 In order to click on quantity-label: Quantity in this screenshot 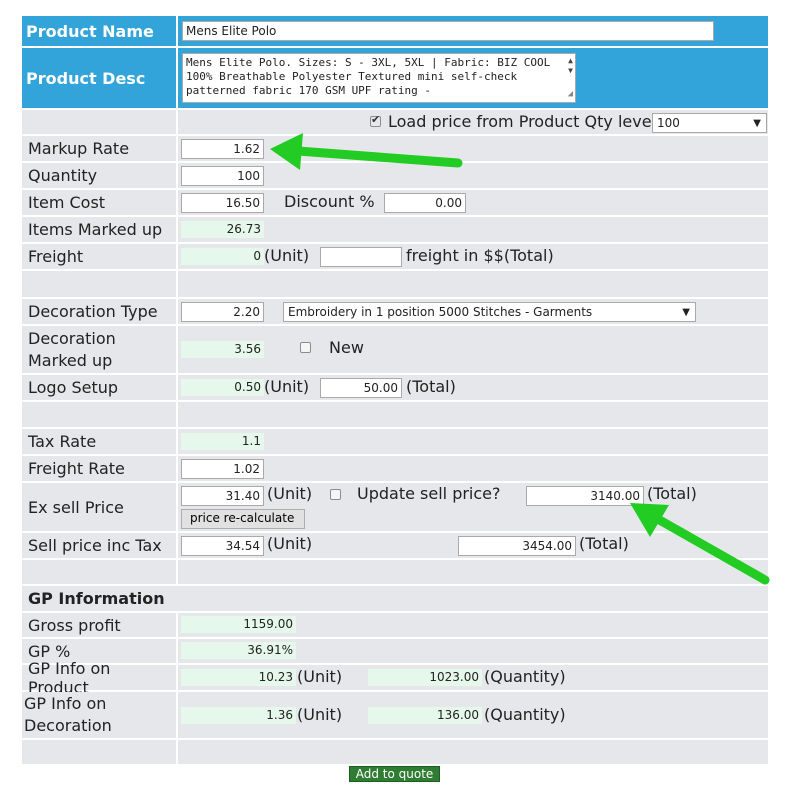, I will do `click(99, 175)`.